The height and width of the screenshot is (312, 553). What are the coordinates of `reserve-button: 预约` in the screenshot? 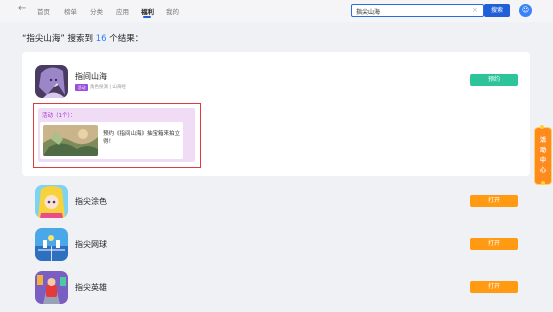 It's located at (494, 80).